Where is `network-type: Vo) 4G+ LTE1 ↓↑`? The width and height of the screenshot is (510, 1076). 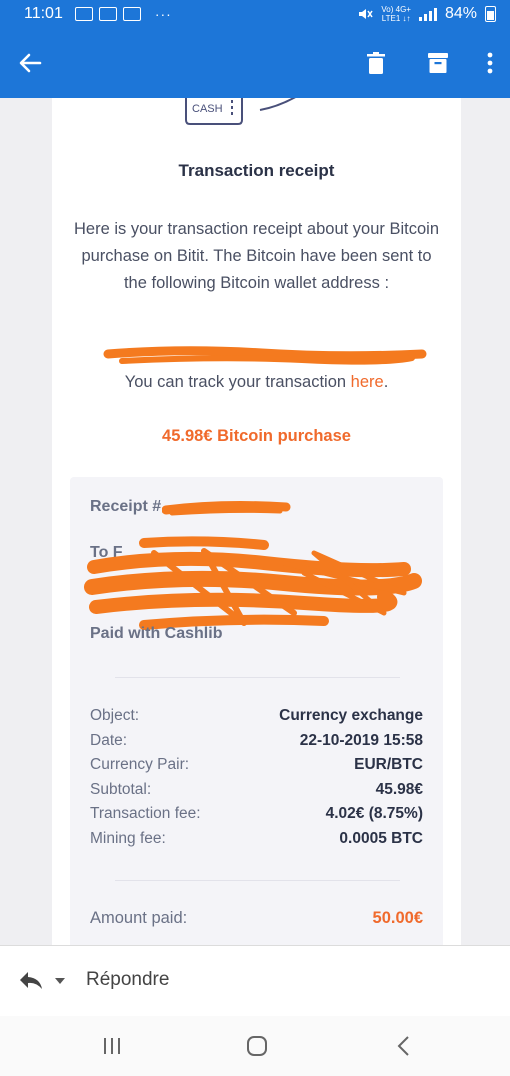
network-type: Vo) 4G+ LTE1 ↓↑ is located at coordinates (396, 14).